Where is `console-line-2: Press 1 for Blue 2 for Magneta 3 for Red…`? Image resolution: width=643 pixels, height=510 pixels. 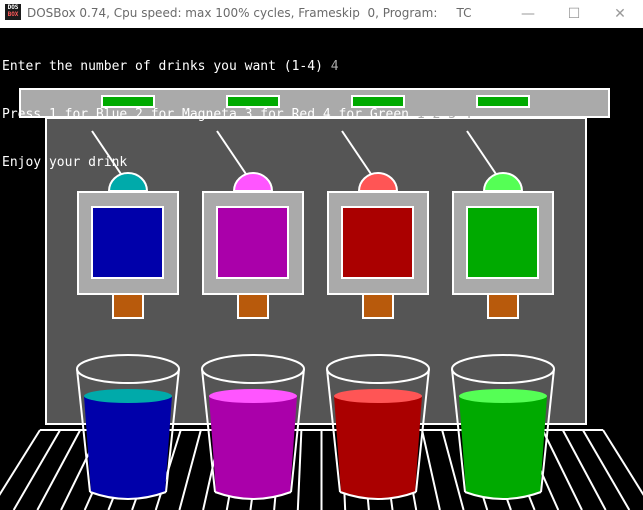
console-line-2: Press 1 for Blue 2 for Magneta 3 for Red… is located at coordinates (237, 115).